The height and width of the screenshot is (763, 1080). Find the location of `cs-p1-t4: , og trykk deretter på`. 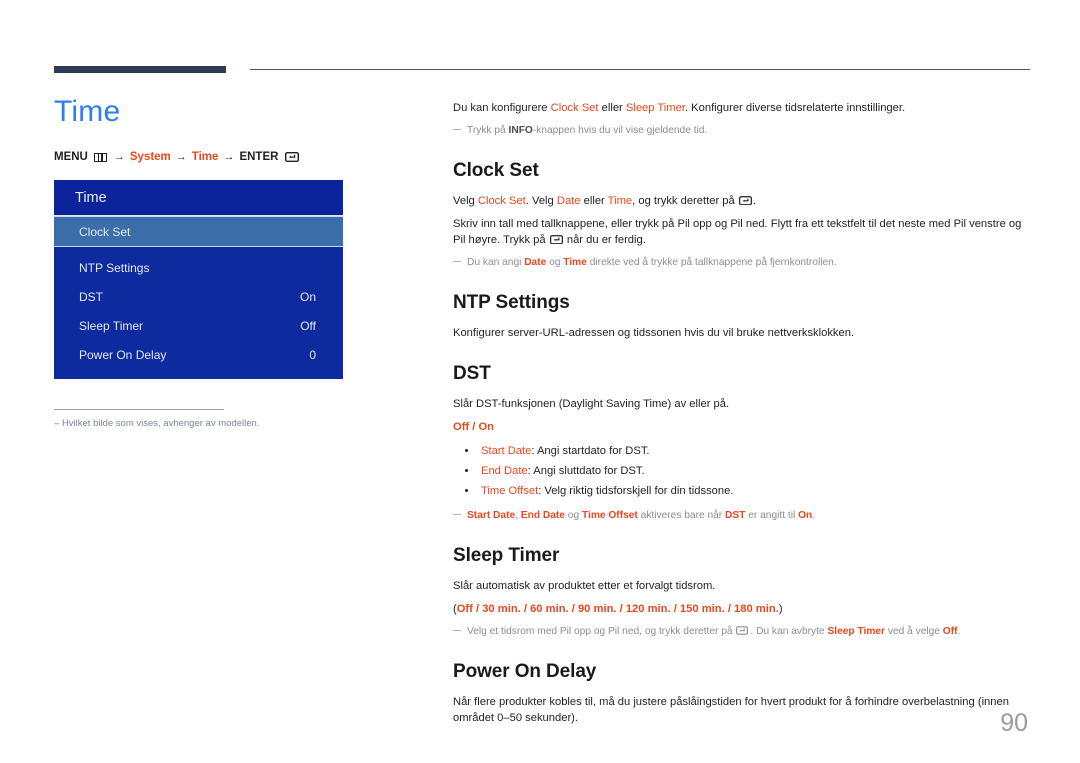

cs-p1-t4: , og trykk deretter på is located at coordinates (685, 201).